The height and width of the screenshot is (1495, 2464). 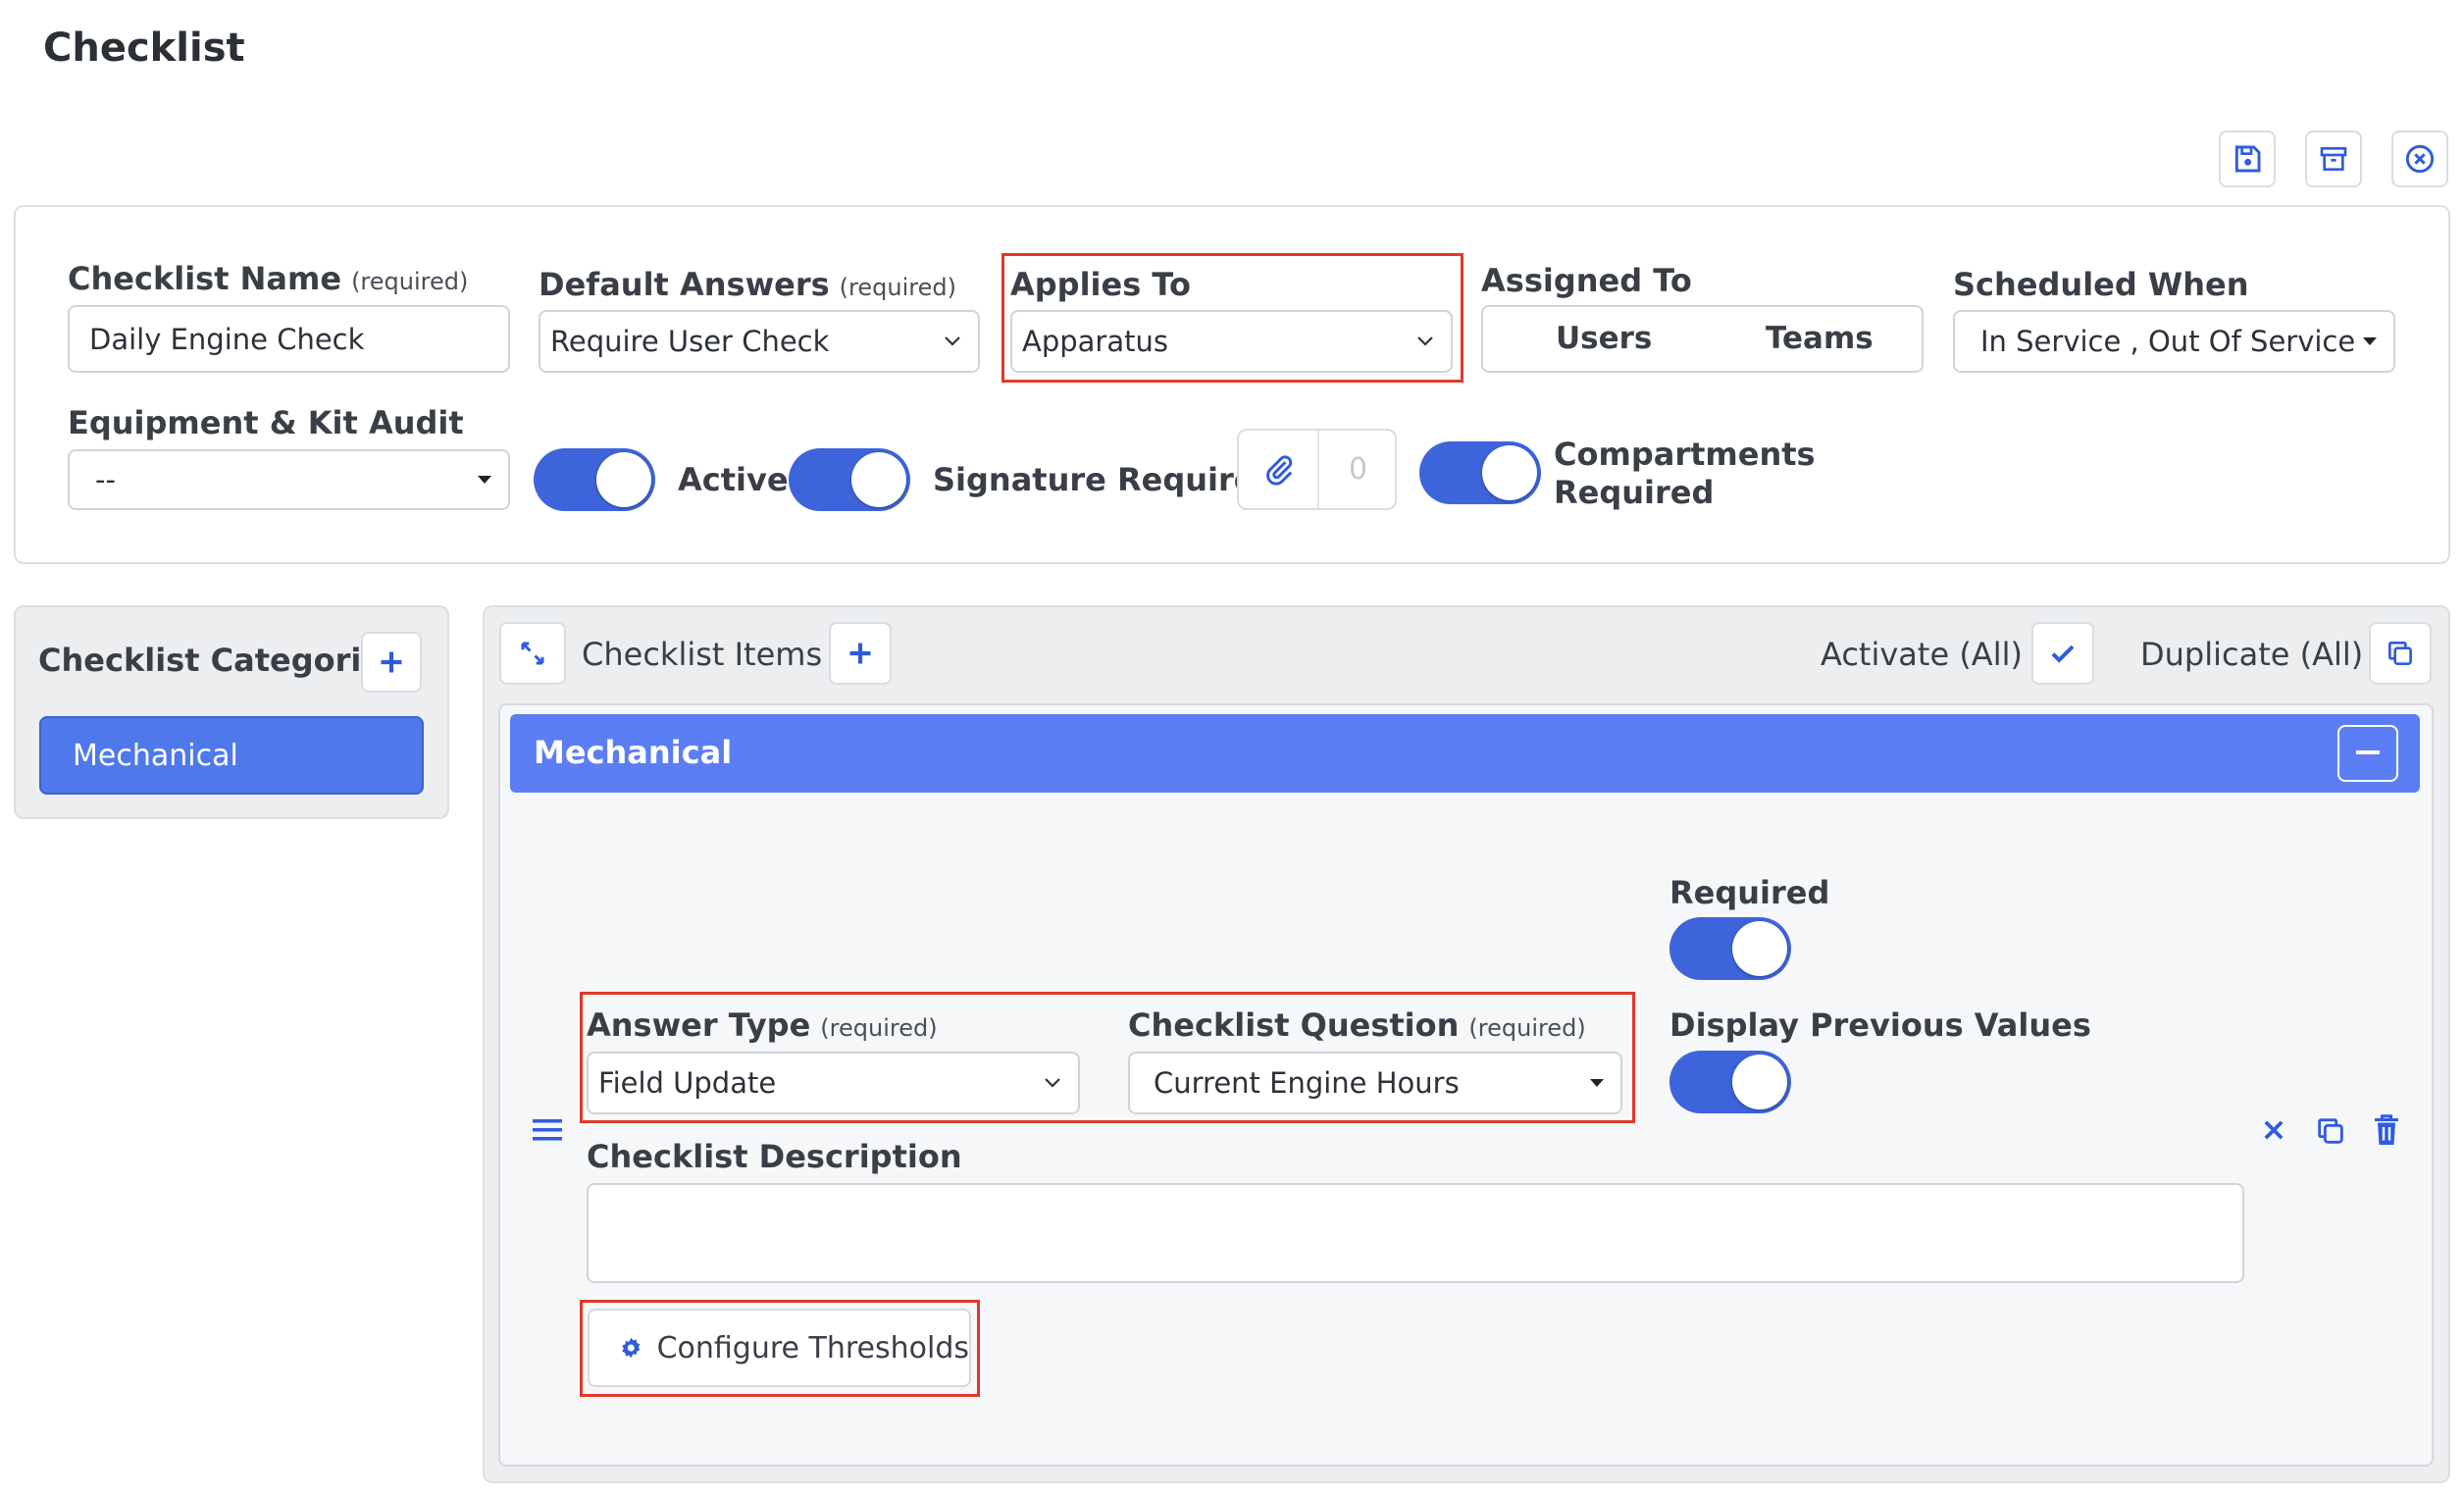 I want to click on archive-button, so click(x=2333, y=158).